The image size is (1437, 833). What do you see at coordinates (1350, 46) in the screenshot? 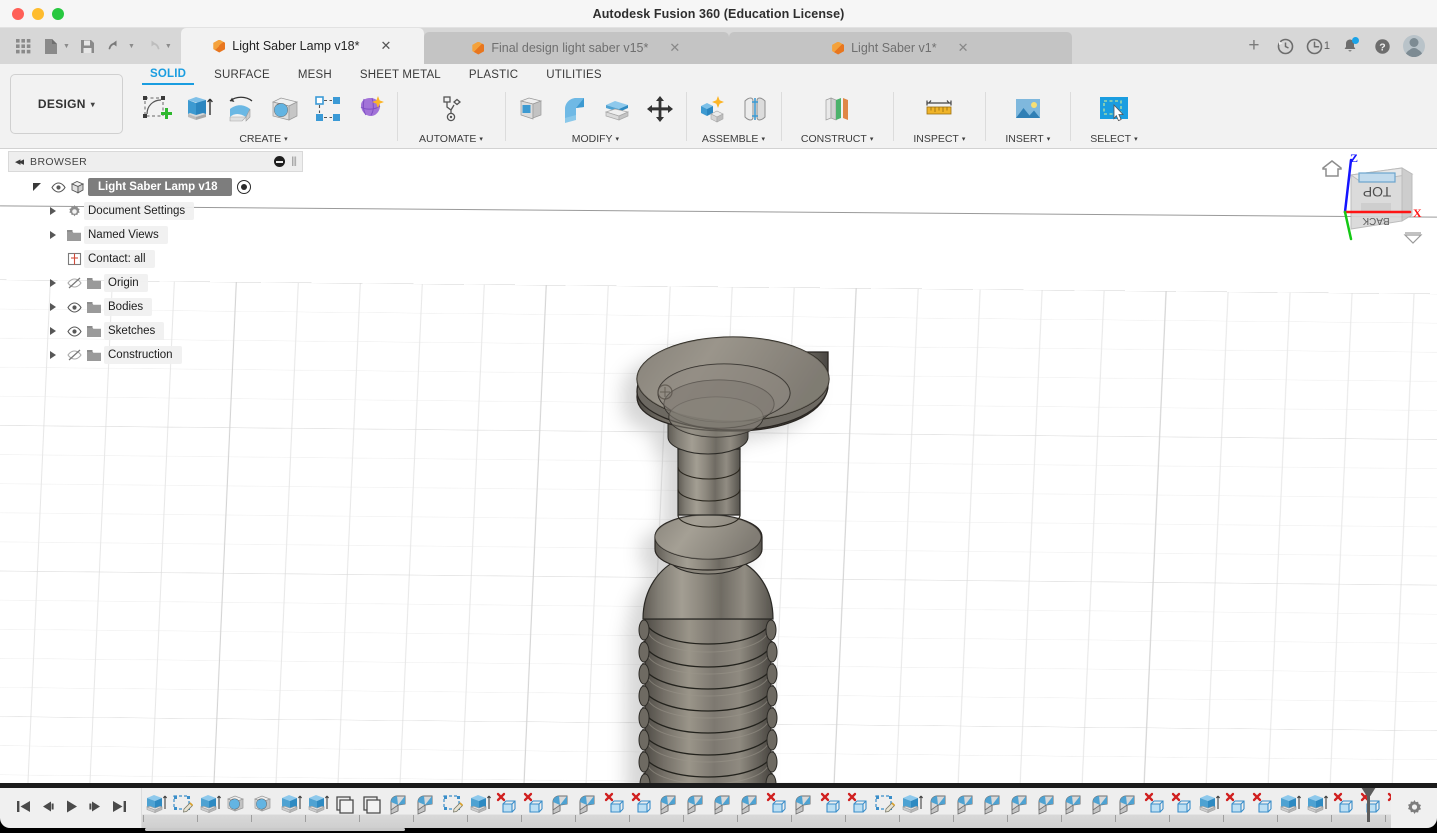
I see `notifications-icon` at bounding box center [1350, 46].